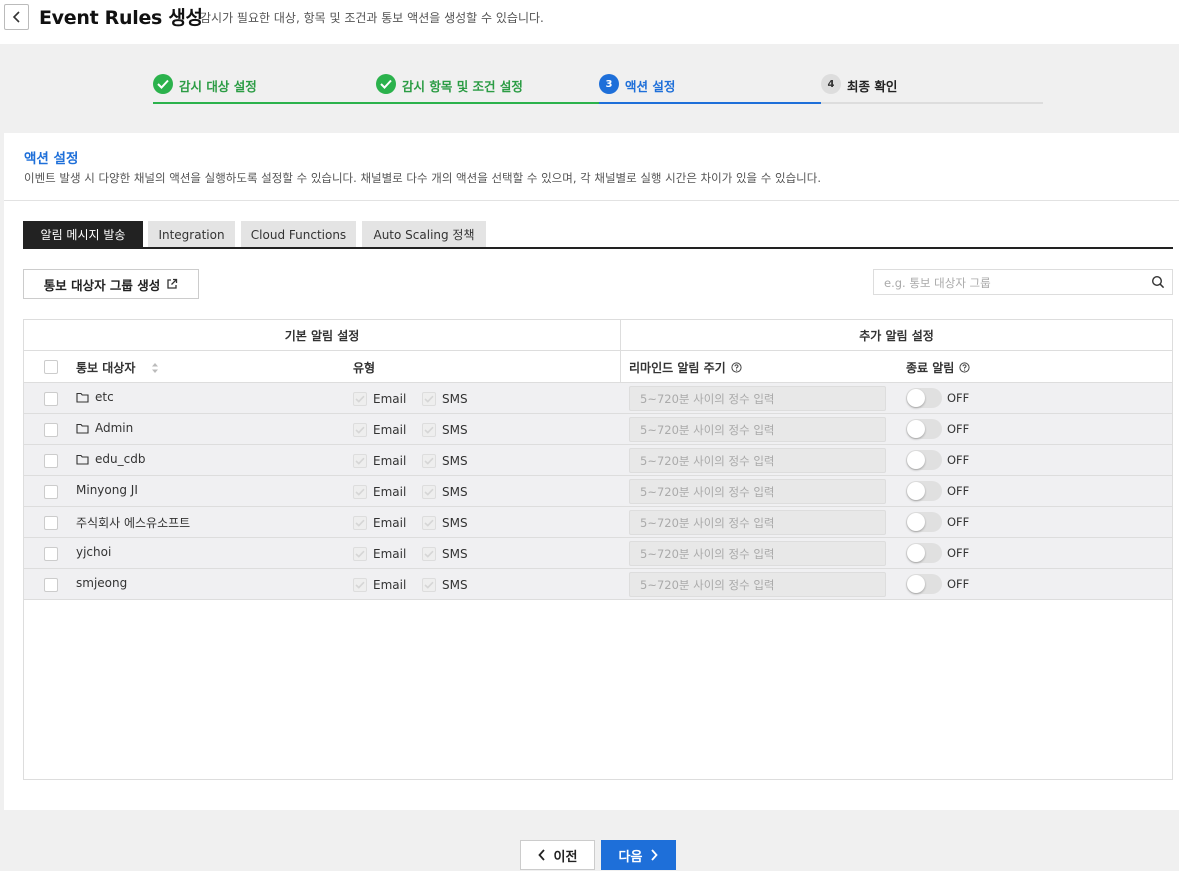 Image resolution: width=1179 pixels, height=871 pixels. Describe the element at coordinates (51, 367) in the screenshot. I see `select-all-checkbox` at that location.